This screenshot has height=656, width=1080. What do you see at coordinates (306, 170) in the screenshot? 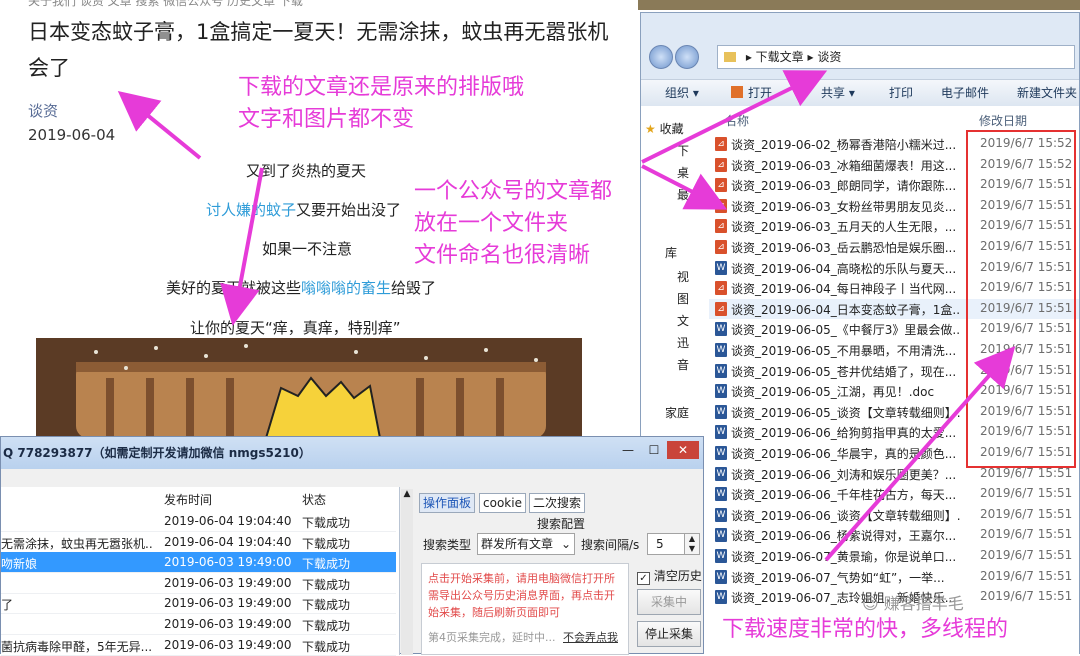
I see `article-line: 又到了炎热的夏天` at bounding box center [306, 170].